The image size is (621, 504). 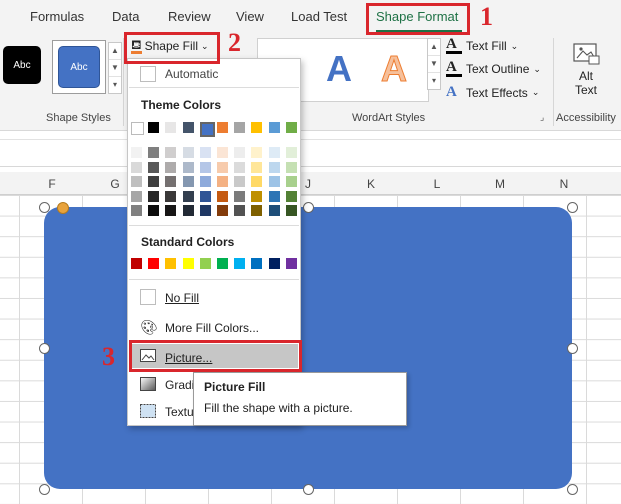 What do you see at coordinates (572, 489) in the screenshot?
I see `resize-handle-bottom-right` at bounding box center [572, 489].